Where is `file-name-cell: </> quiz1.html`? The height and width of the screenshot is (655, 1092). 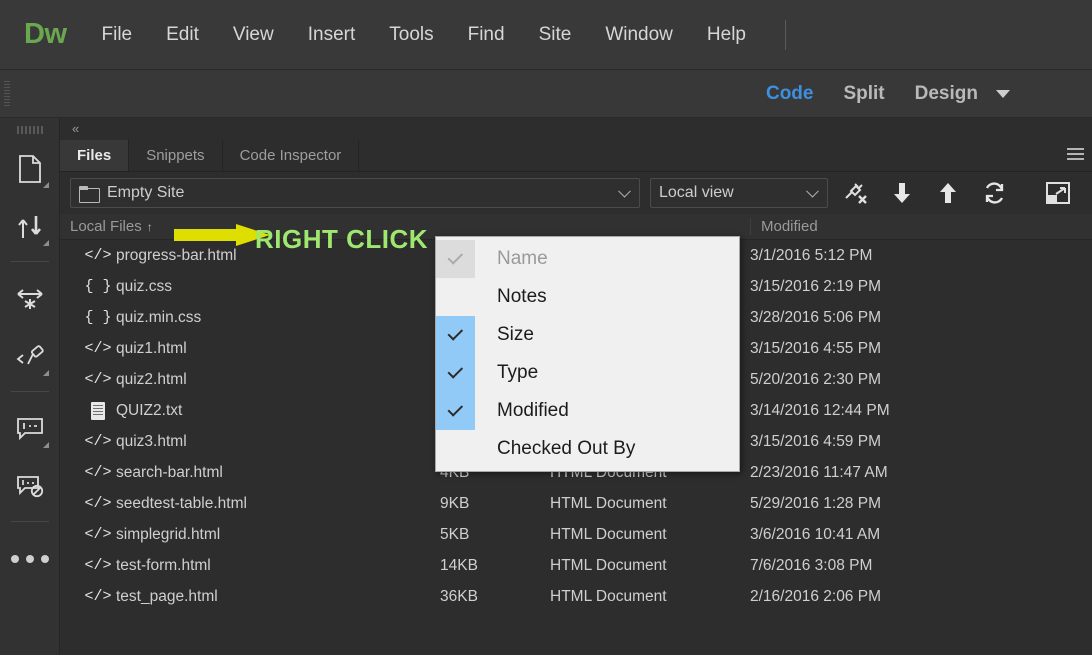
file-name-cell: </> quiz1.html is located at coordinates (250, 349).